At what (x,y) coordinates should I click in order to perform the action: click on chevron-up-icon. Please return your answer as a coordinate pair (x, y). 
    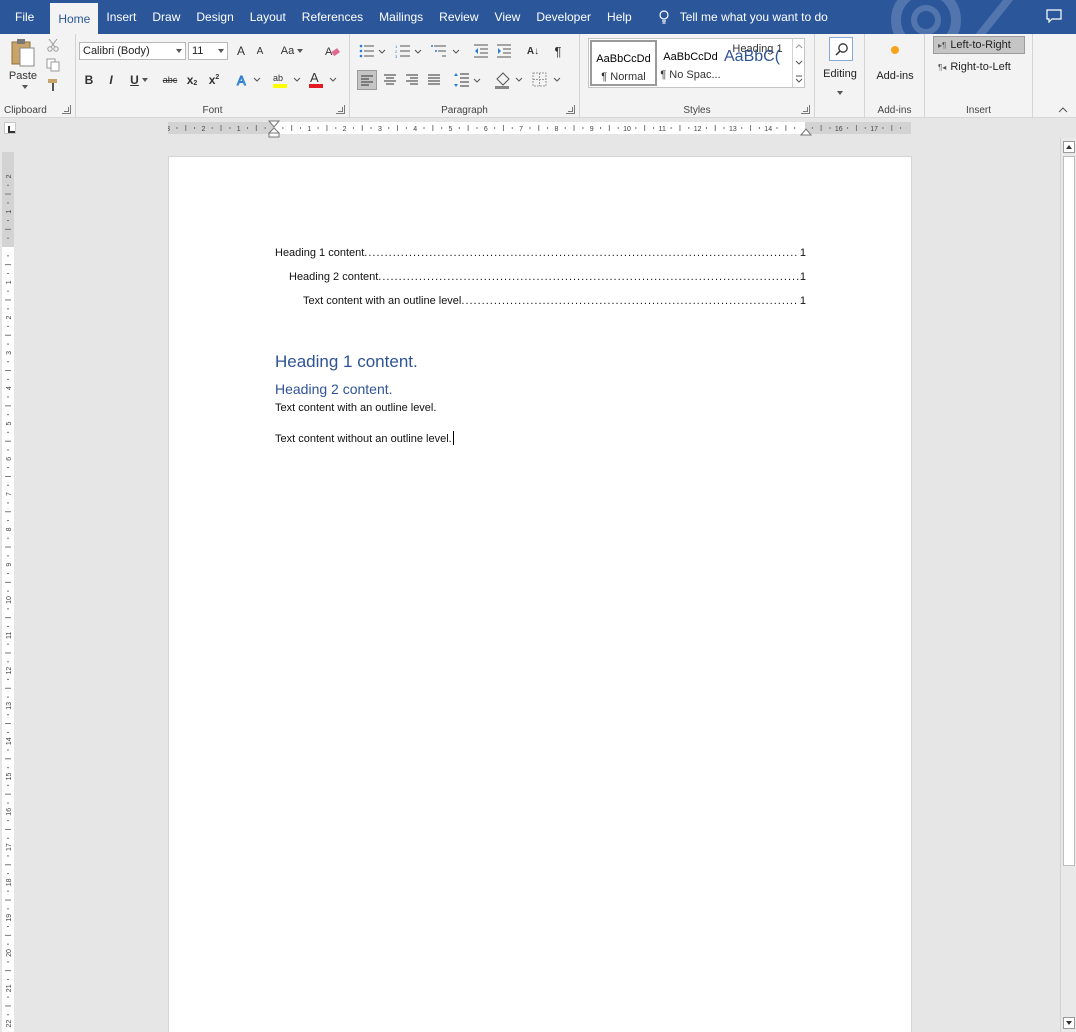
    Looking at the image, I should click on (799, 46).